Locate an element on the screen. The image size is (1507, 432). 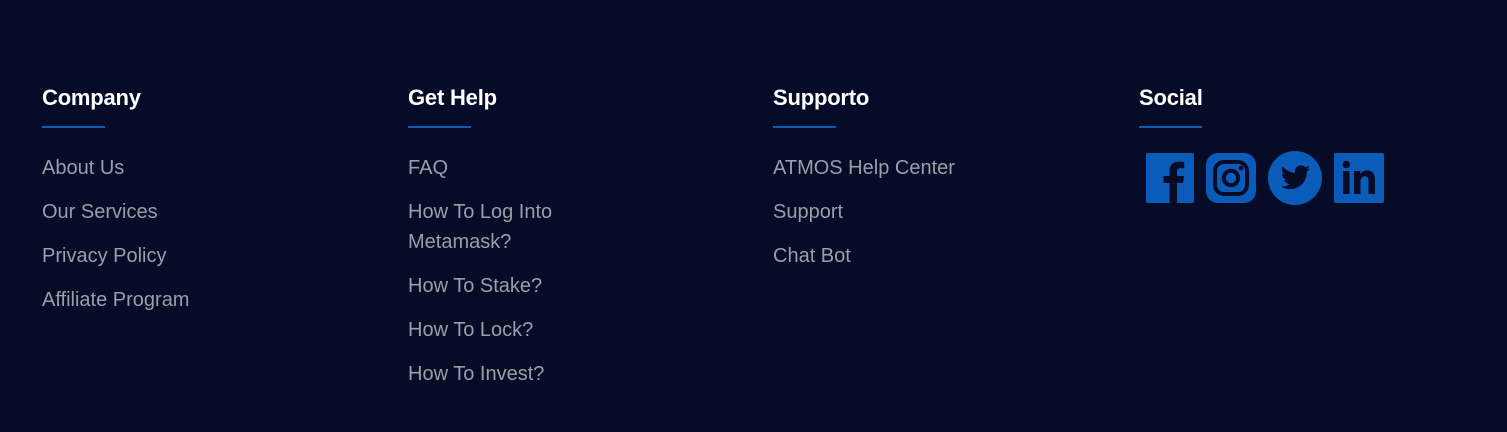
list-item: Support is located at coordinates (933, 212).